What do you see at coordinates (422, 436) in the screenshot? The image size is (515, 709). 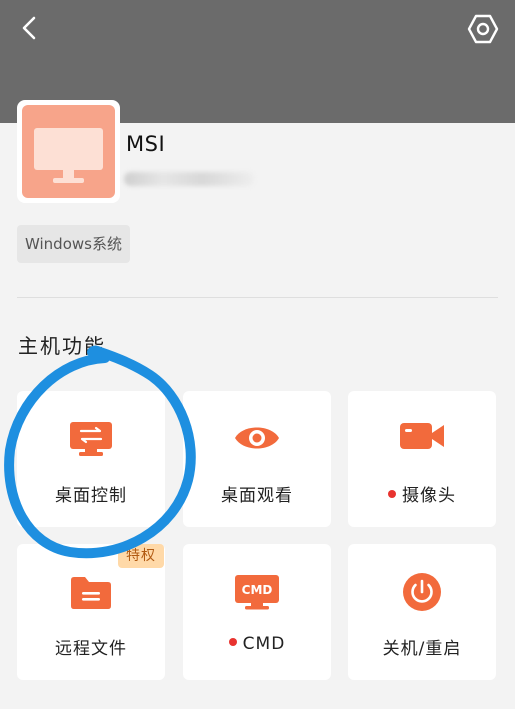 I see `camera-icon` at bounding box center [422, 436].